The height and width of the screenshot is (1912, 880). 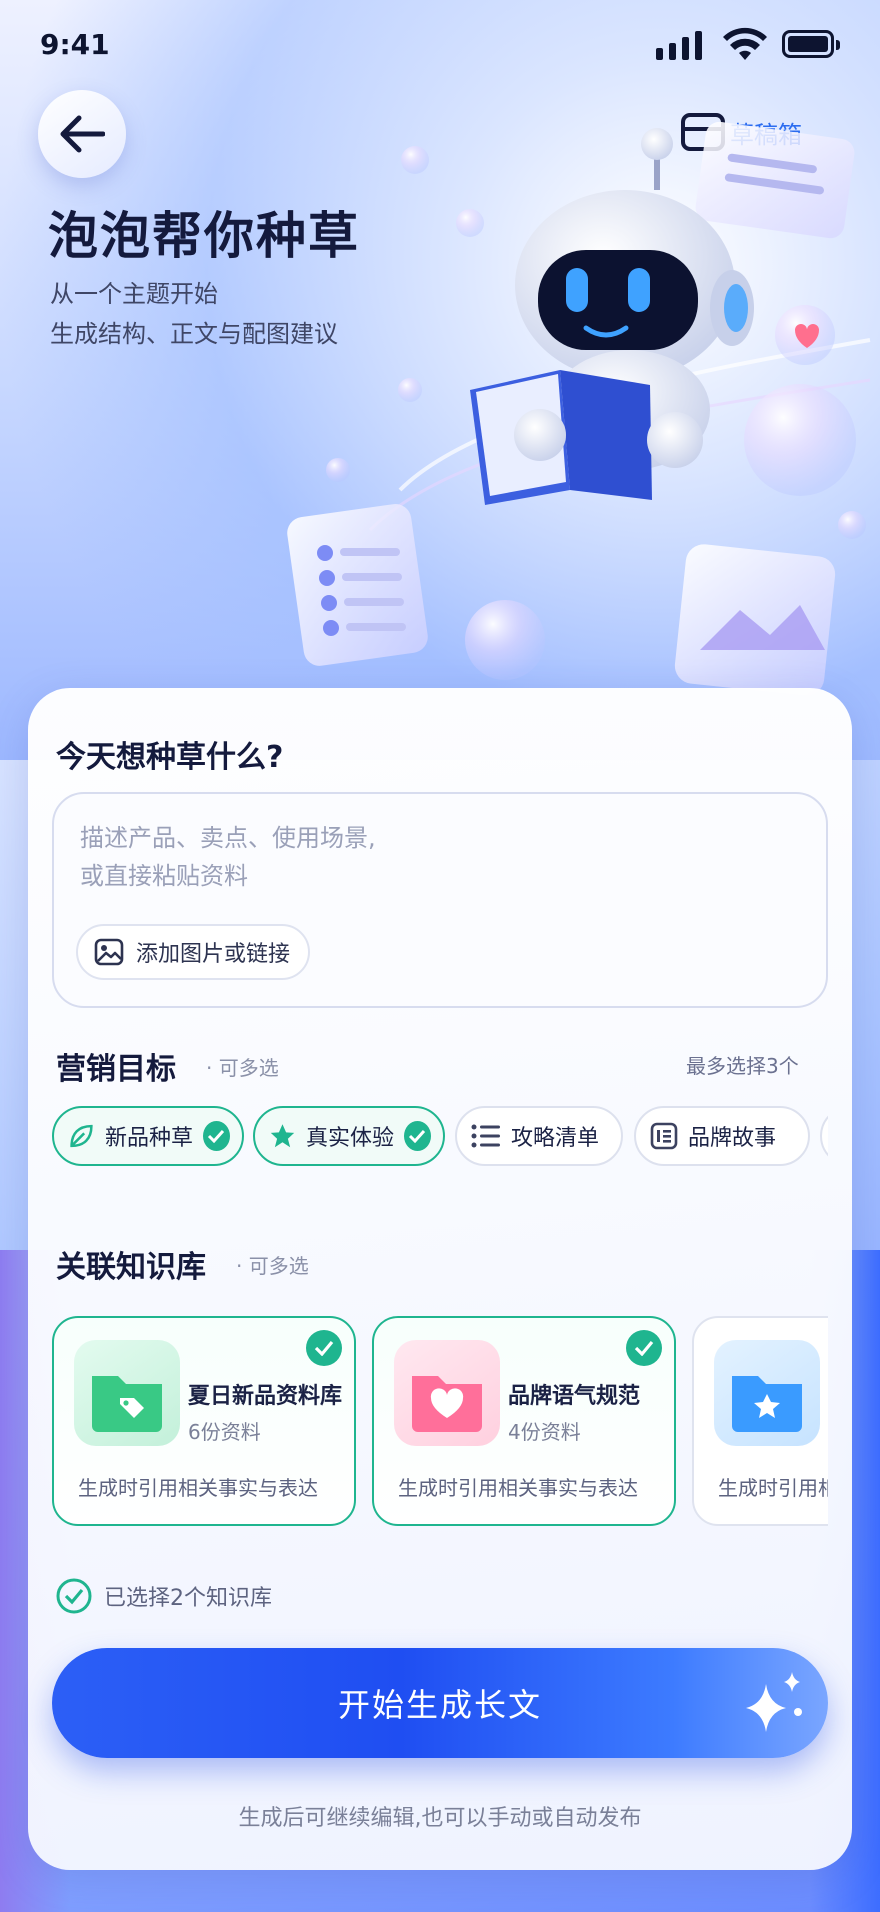 I want to click on start-generate-button: 开始生成长文, so click(x=440, y=1703).